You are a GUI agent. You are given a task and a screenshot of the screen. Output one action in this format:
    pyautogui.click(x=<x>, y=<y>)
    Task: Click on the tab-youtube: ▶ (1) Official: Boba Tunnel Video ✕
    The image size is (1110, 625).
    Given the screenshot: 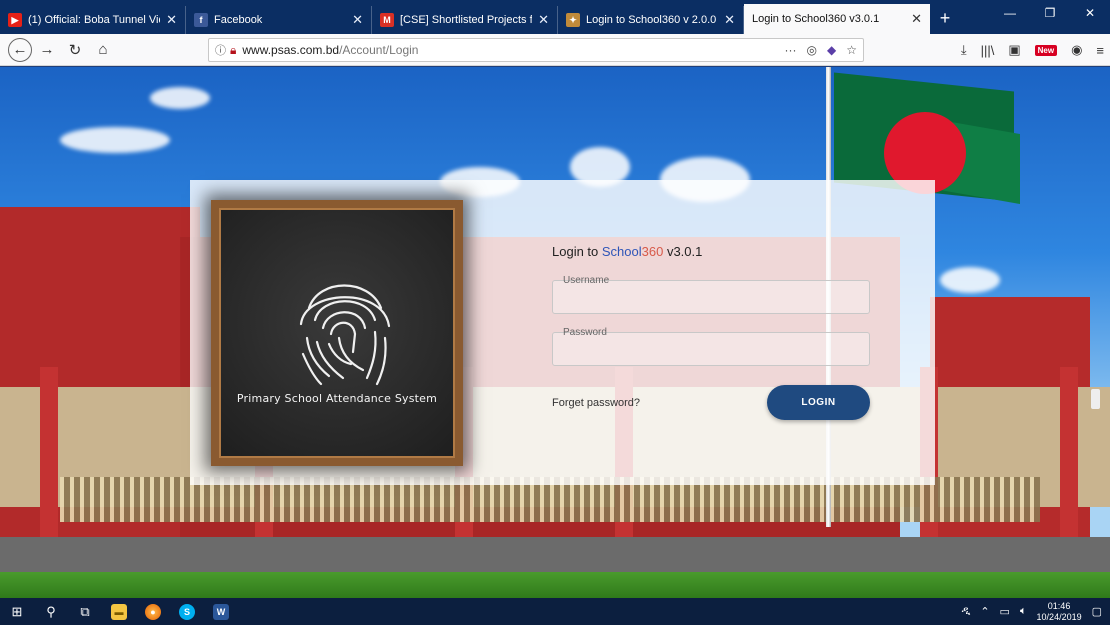 What is the action you would take?
    pyautogui.click(x=93, y=20)
    